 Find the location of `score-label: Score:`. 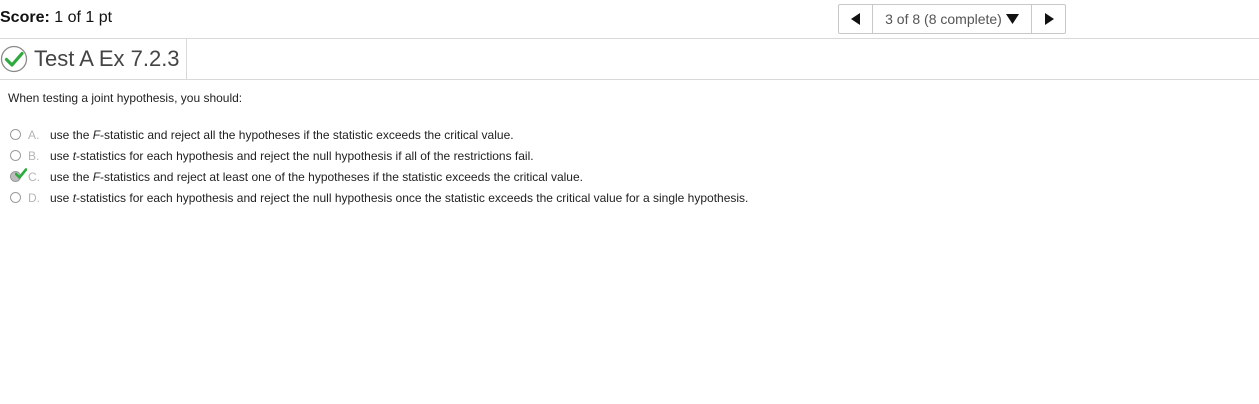

score-label: Score: is located at coordinates (25, 17).